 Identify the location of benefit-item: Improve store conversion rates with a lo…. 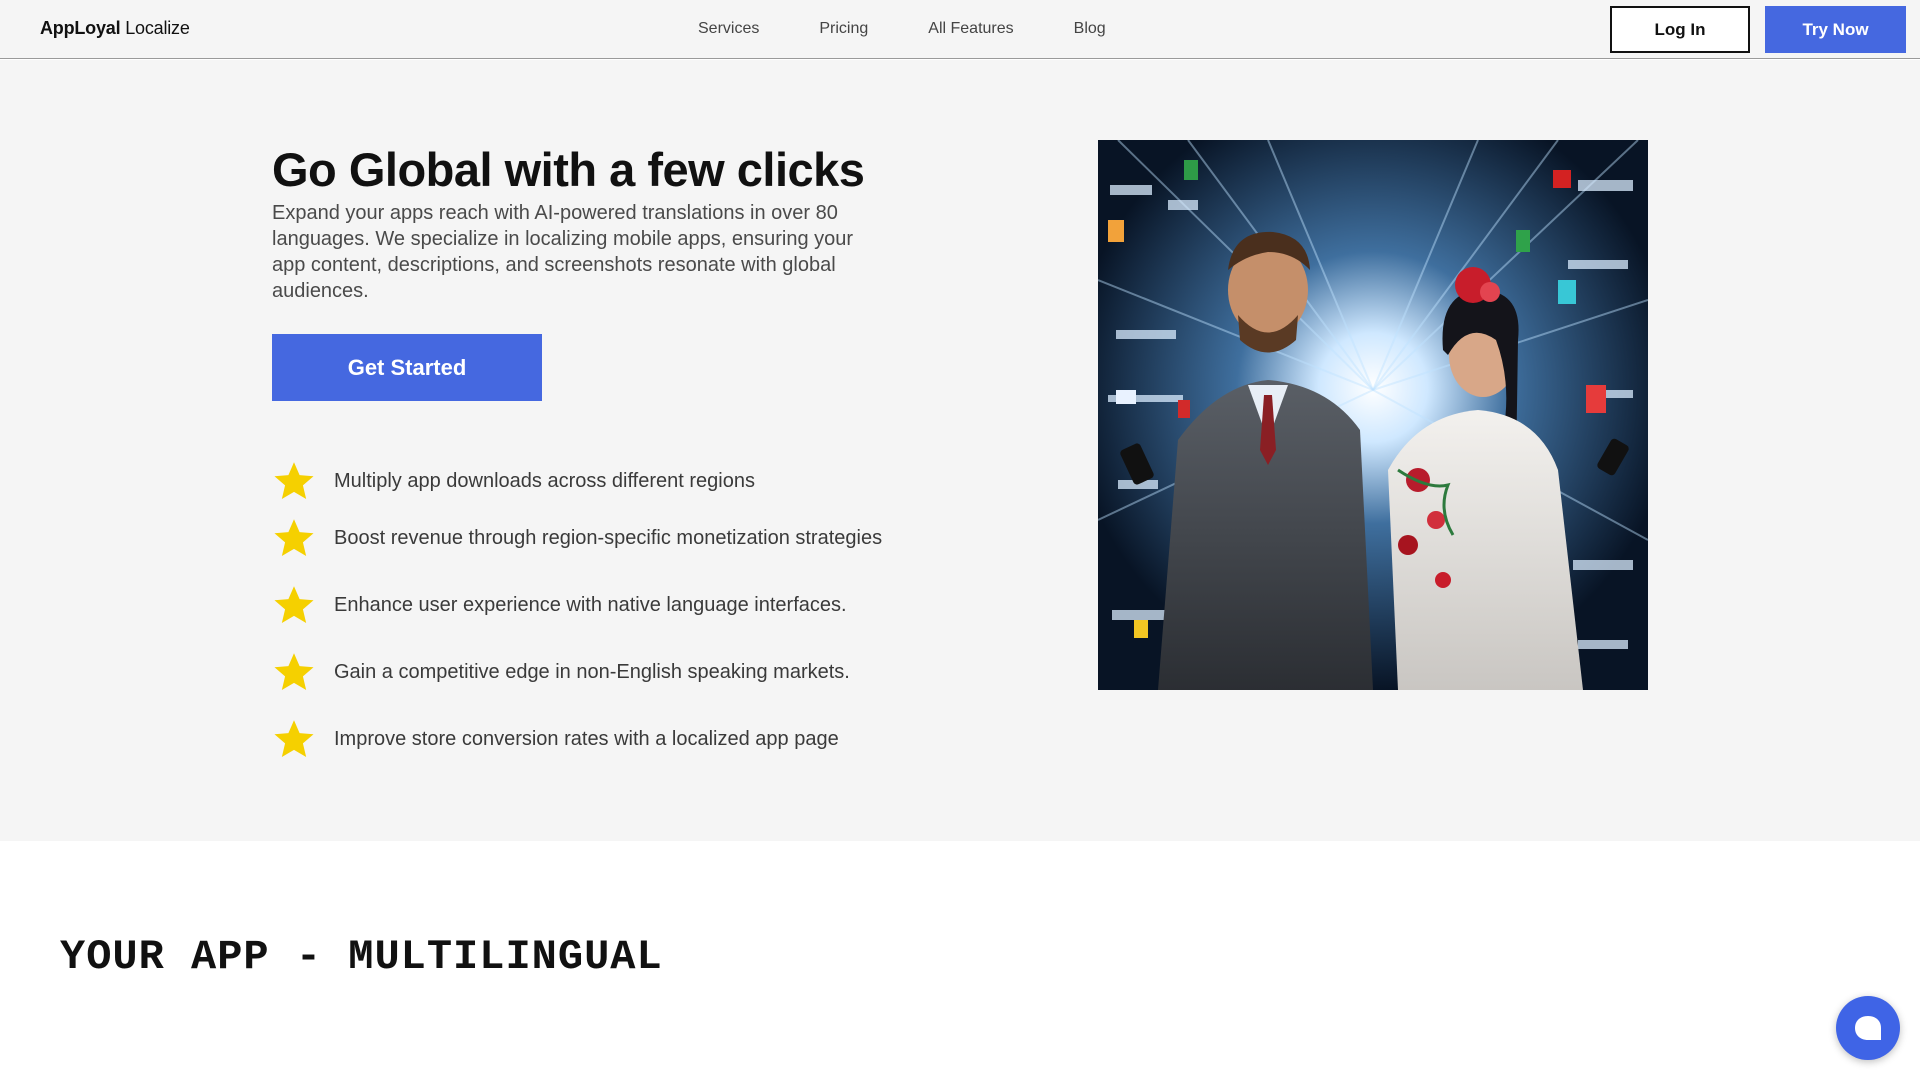
(583, 739).